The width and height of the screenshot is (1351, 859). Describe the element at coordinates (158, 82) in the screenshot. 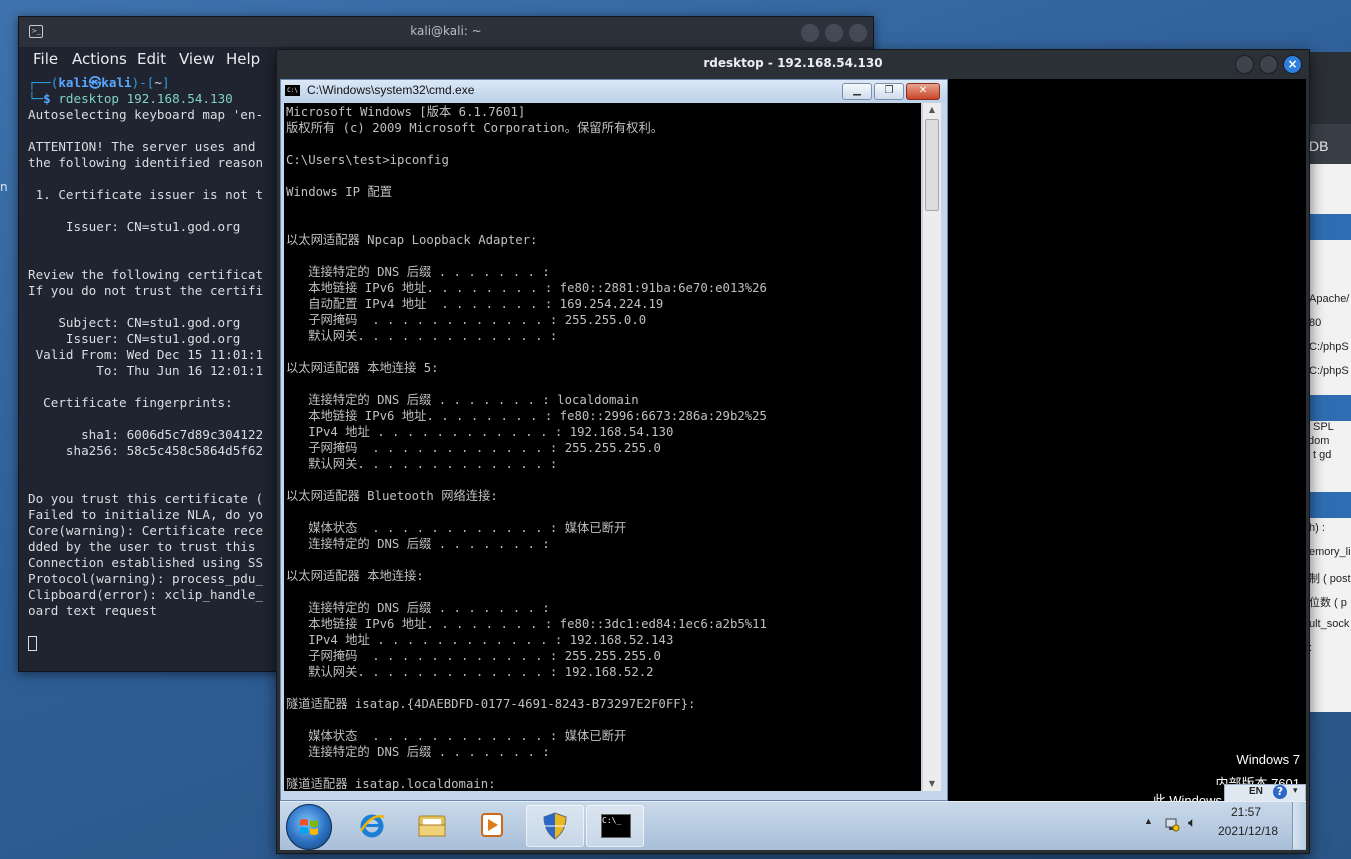

I see `prompt-dir: ~` at that location.